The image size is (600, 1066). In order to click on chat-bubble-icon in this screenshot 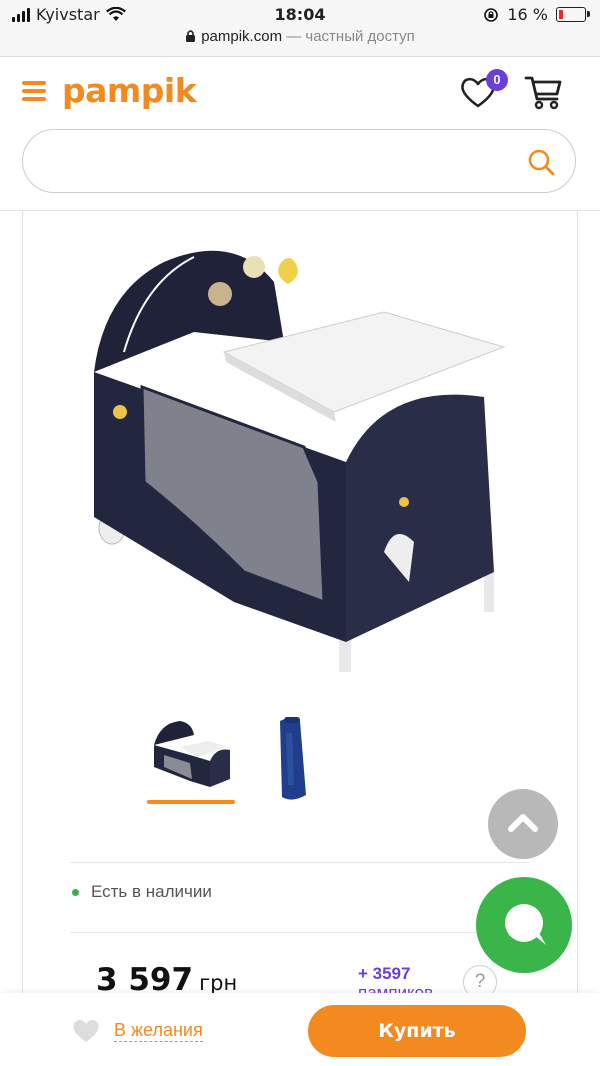, I will do `click(525, 924)`.